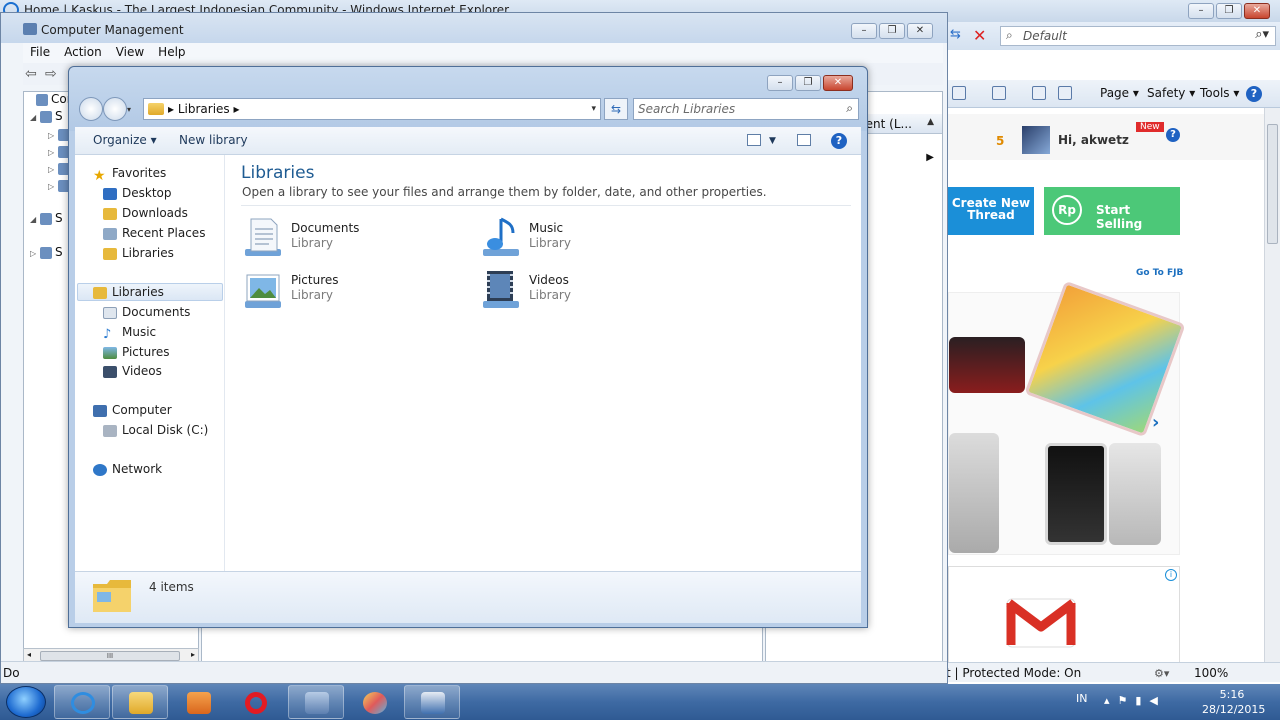 The height and width of the screenshot is (720, 1280). I want to click on menu-help: Help, so click(171, 53).